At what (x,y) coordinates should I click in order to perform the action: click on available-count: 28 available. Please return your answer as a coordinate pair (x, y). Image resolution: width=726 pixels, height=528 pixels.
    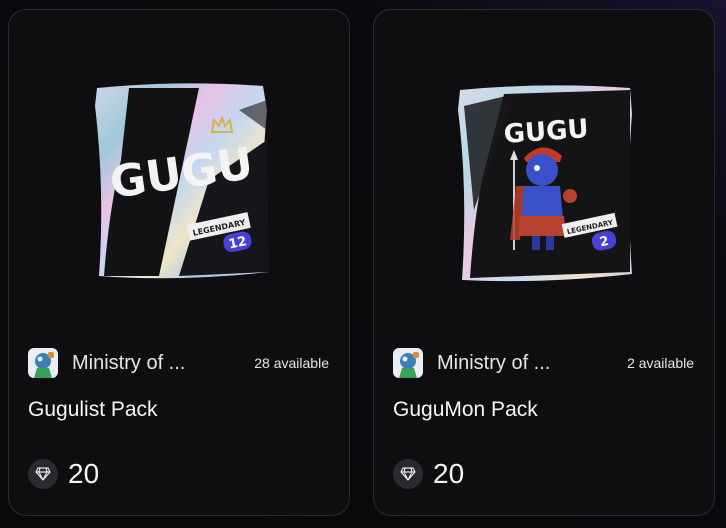
    Looking at the image, I should click on (291, 363).